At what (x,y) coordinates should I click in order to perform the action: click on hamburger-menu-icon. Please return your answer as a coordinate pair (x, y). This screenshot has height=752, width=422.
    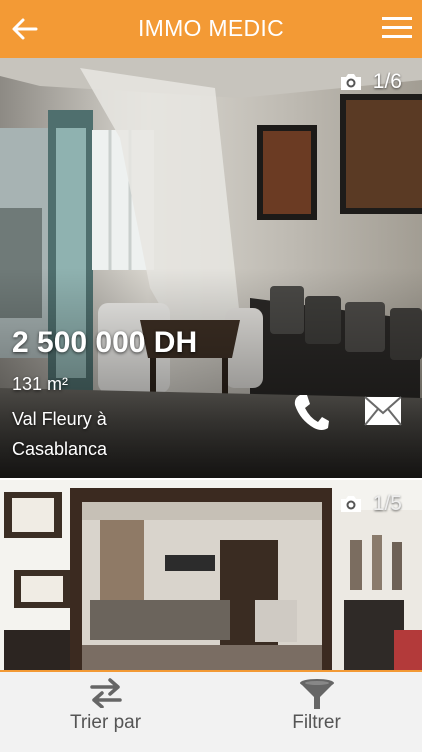
    Looking at the image, I should click on (397, 28).